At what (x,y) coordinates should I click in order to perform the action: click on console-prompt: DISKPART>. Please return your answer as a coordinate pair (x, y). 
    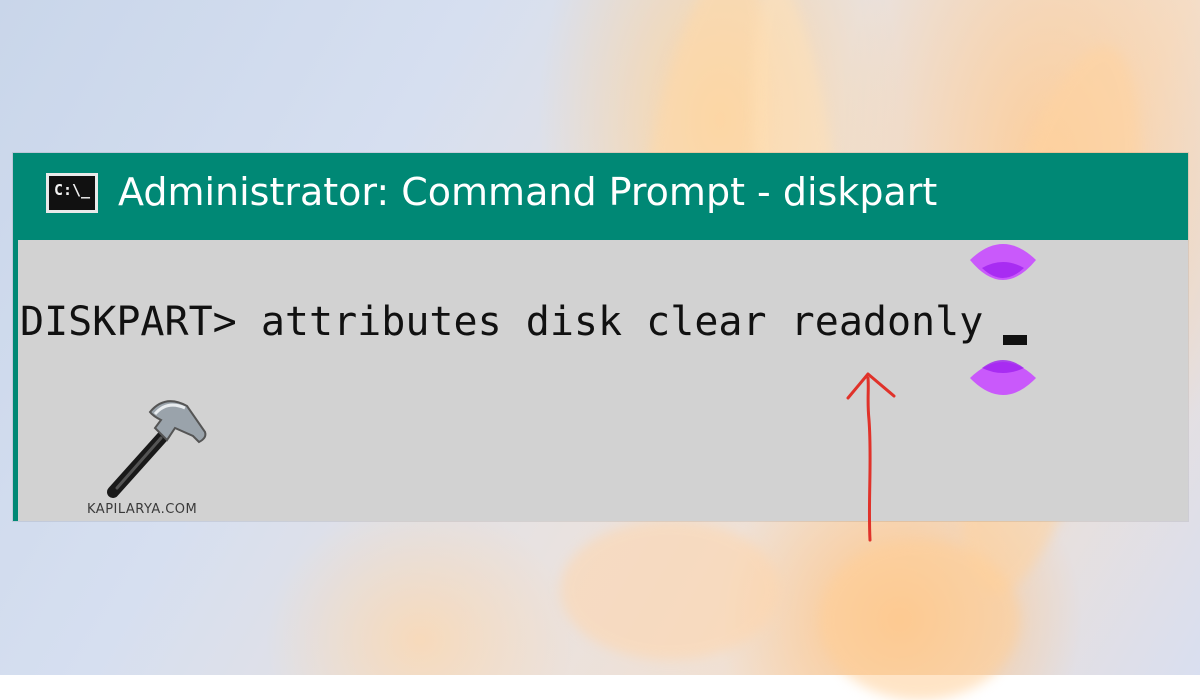
    Looking at the image, I should click on (128, 322).